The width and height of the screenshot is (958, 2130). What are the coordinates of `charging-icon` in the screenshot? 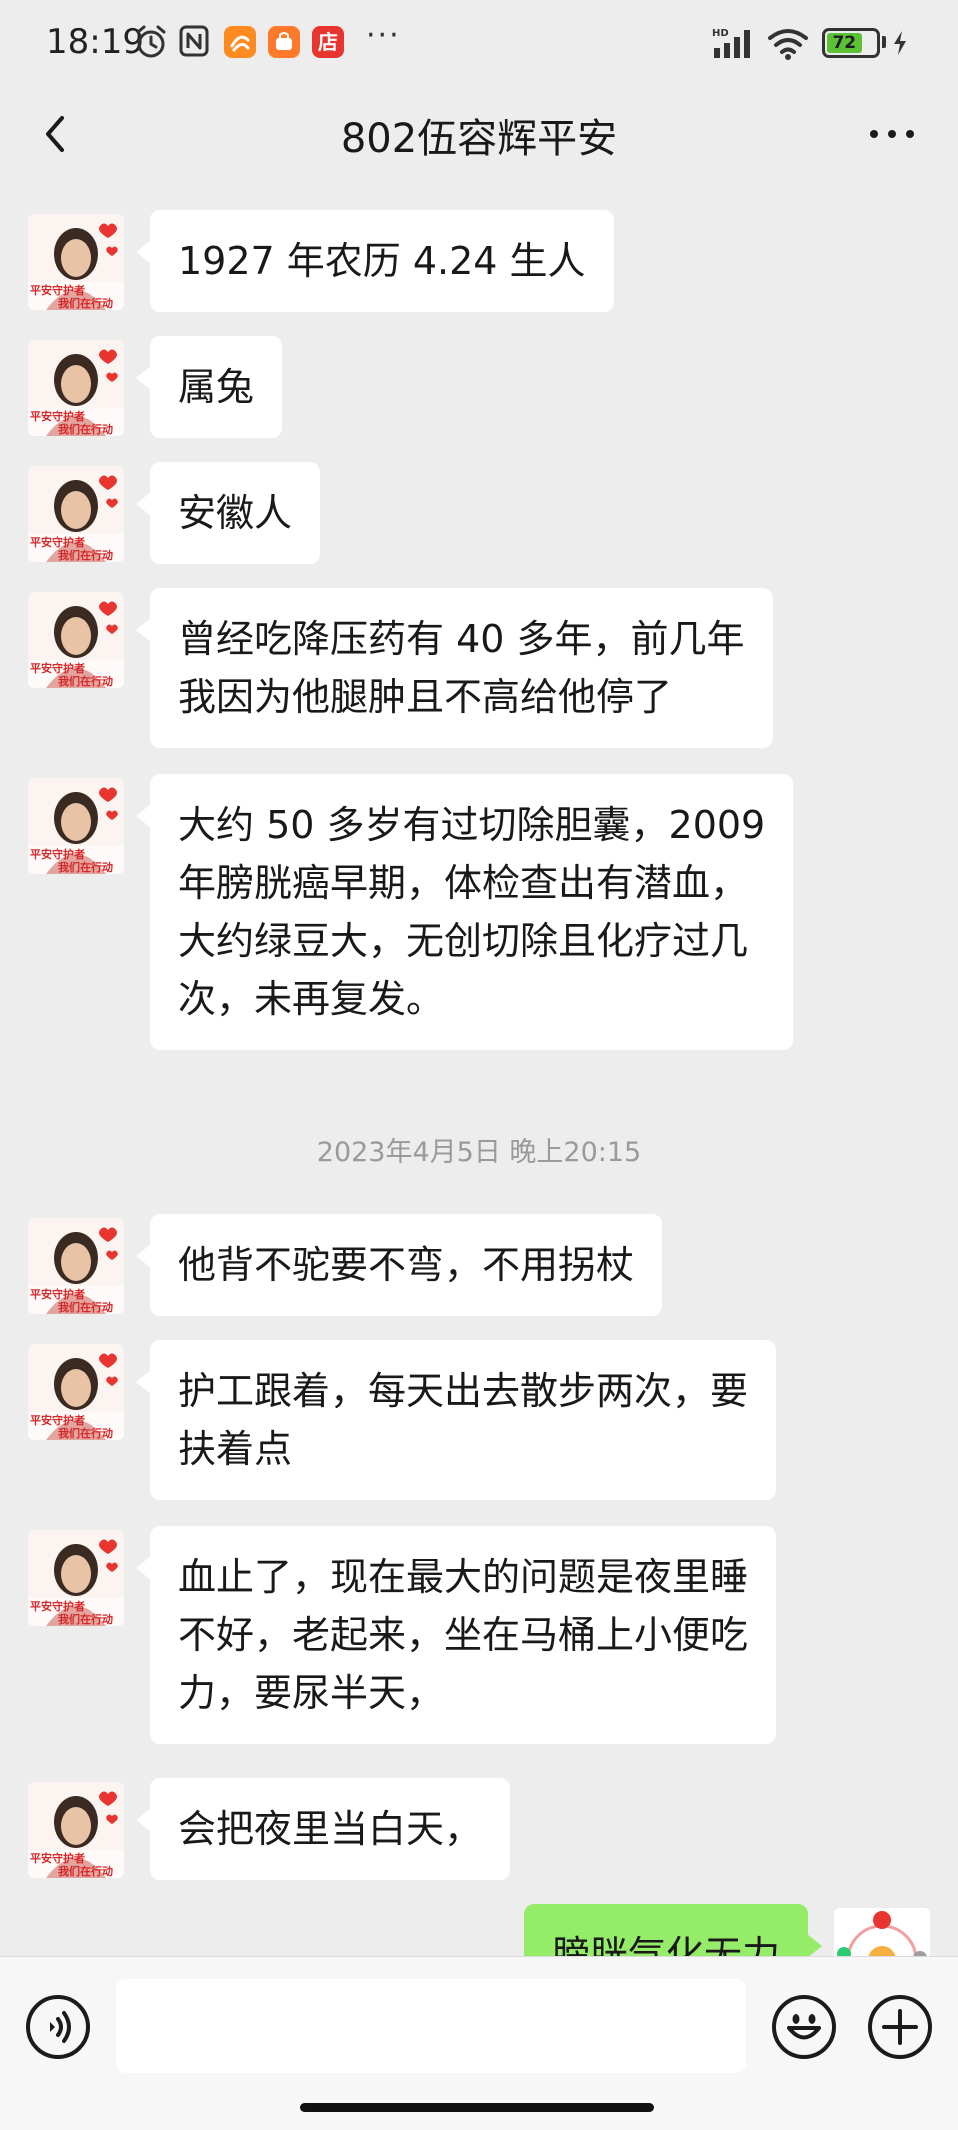 It's located at (900, 43).